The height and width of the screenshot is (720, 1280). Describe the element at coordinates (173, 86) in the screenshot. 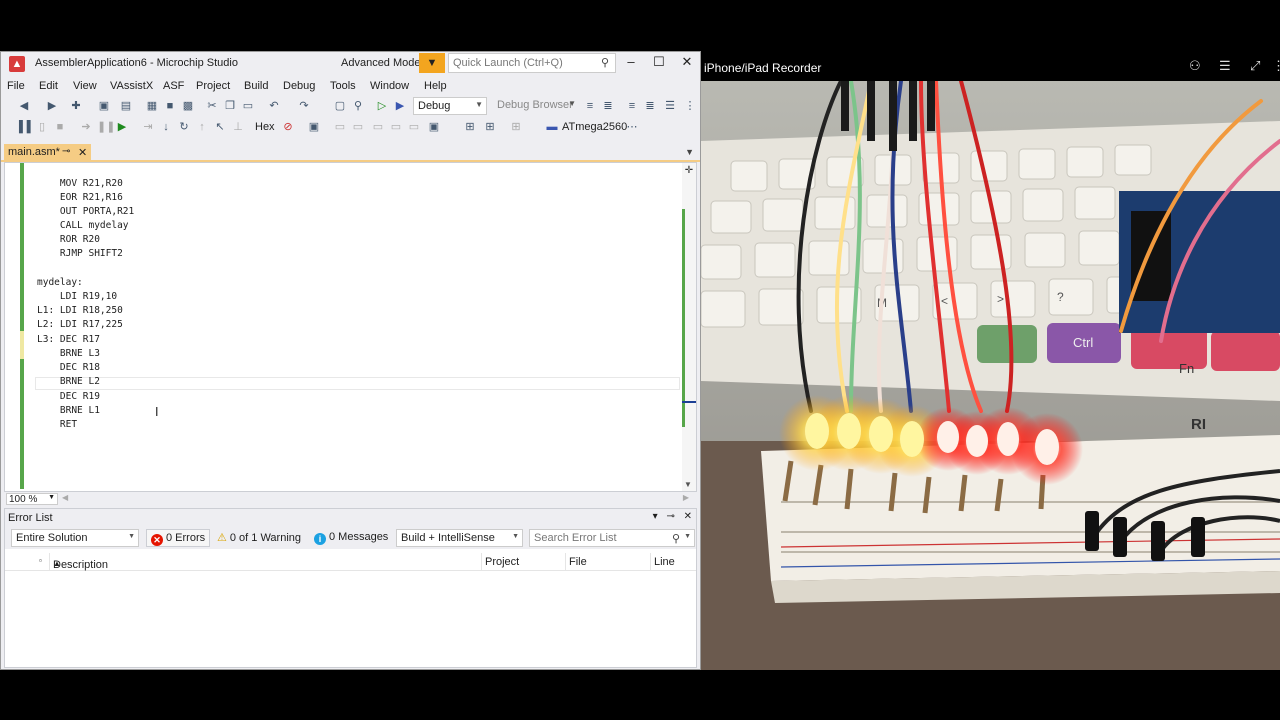

I see `menu-asf: ASF` at that location.